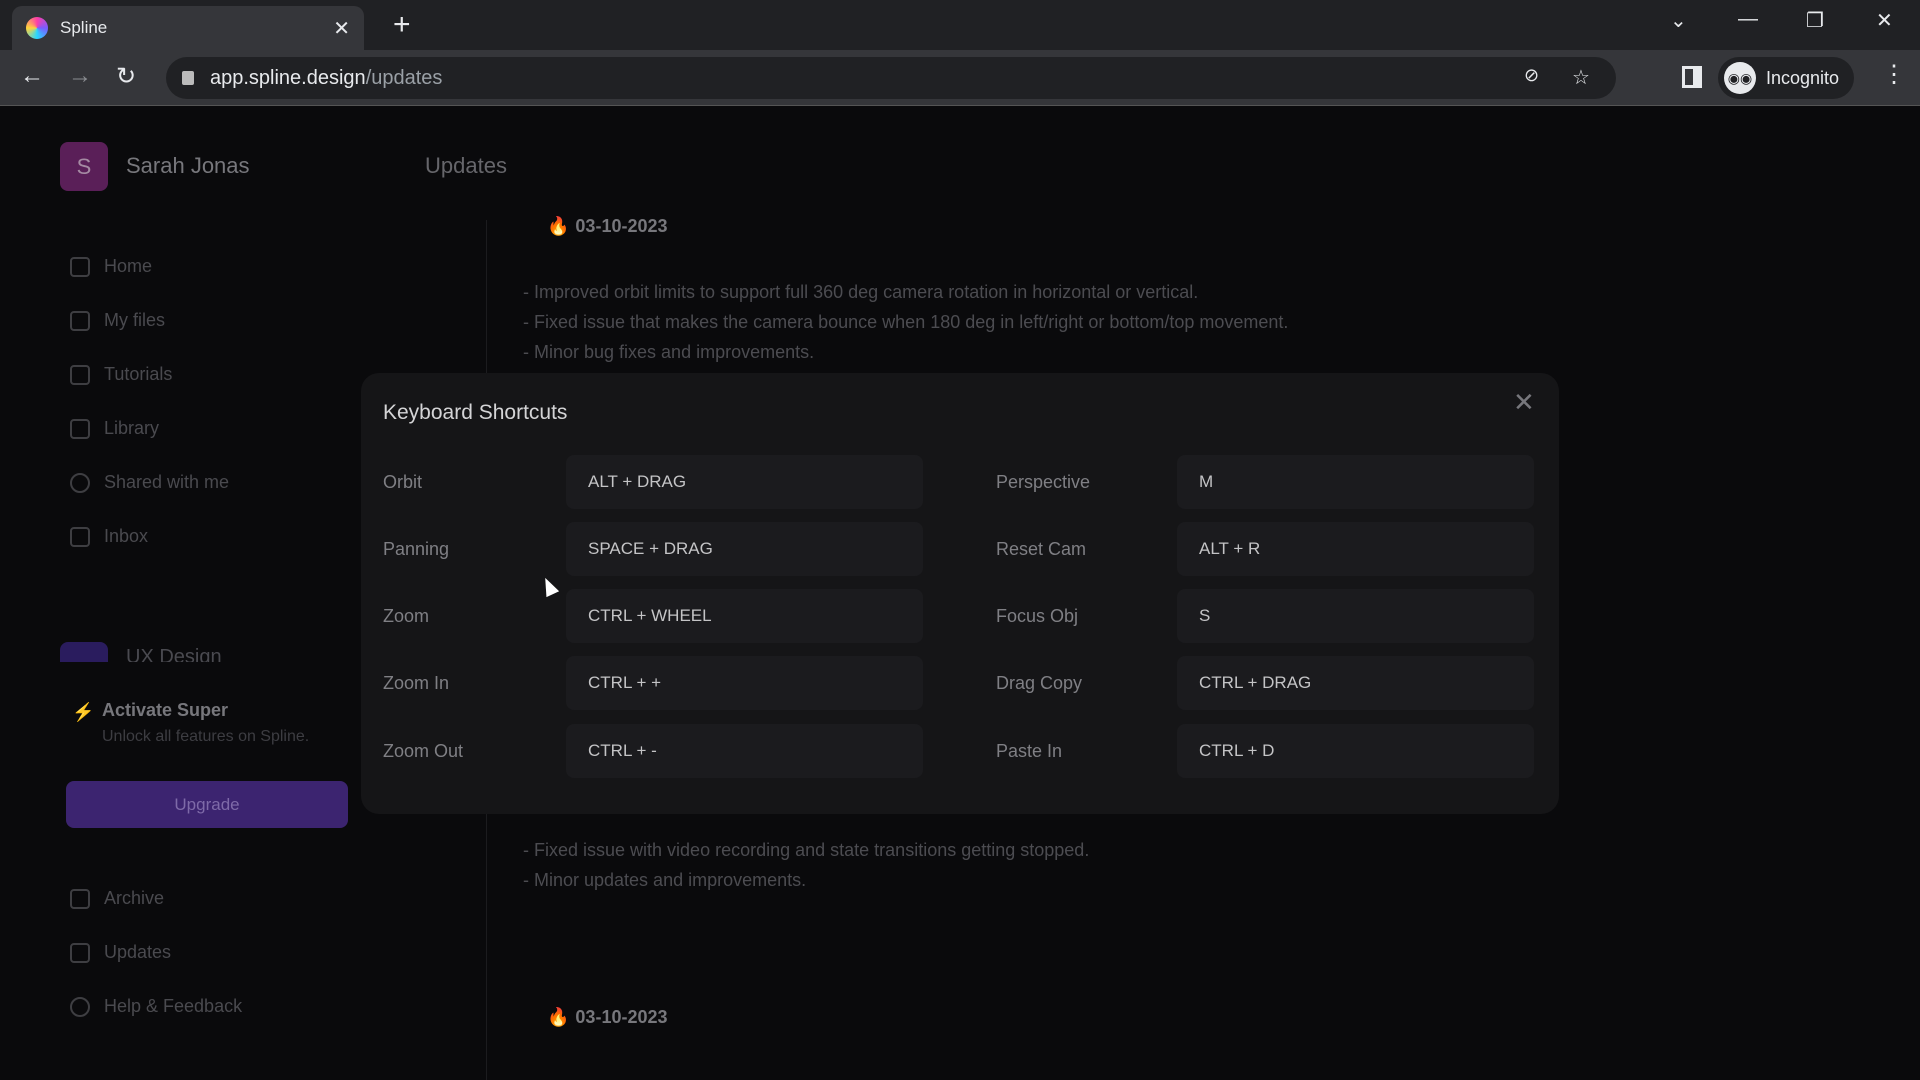 The height and width of the screenshot is (1080, 1920). I want to click on update-note: - Minor updates and improvements., so click(665, 880).